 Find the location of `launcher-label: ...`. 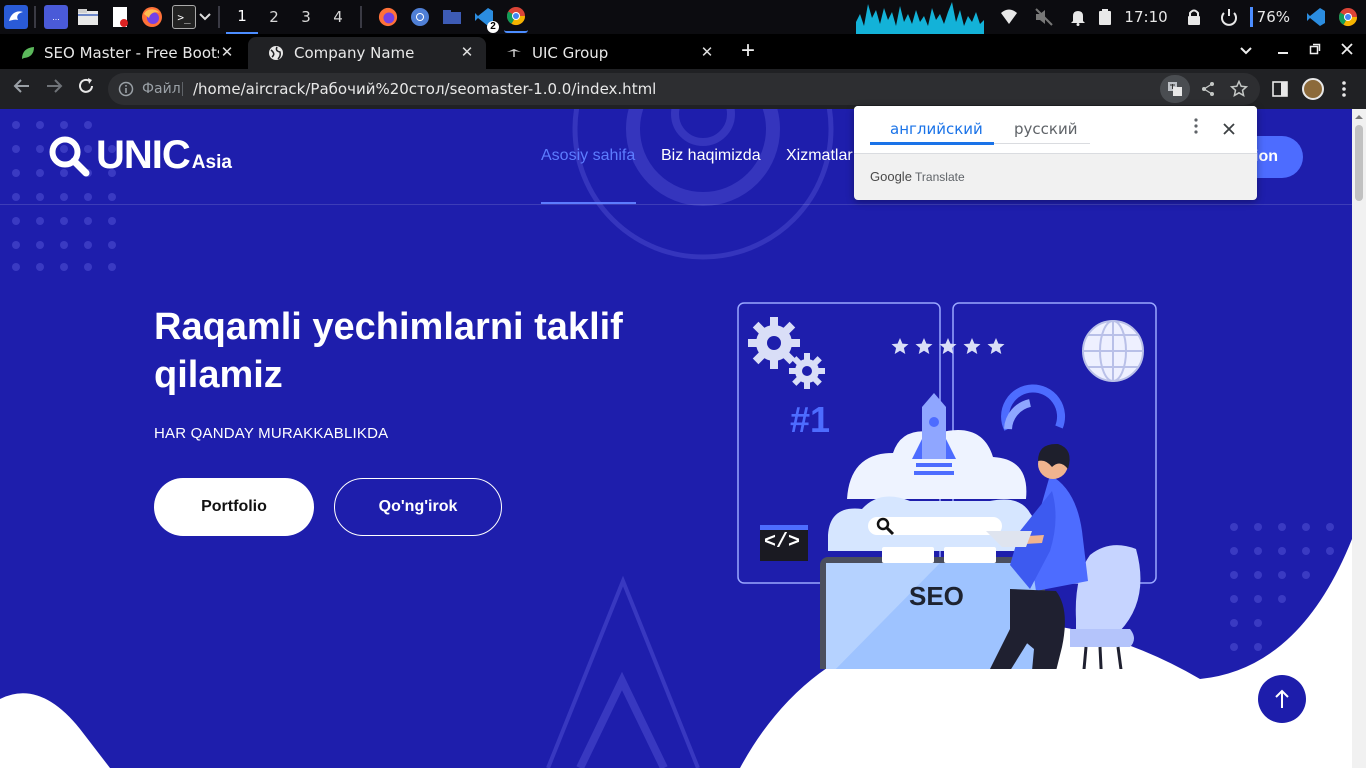

launcher-label: ... is located at coordinates (56, 17).